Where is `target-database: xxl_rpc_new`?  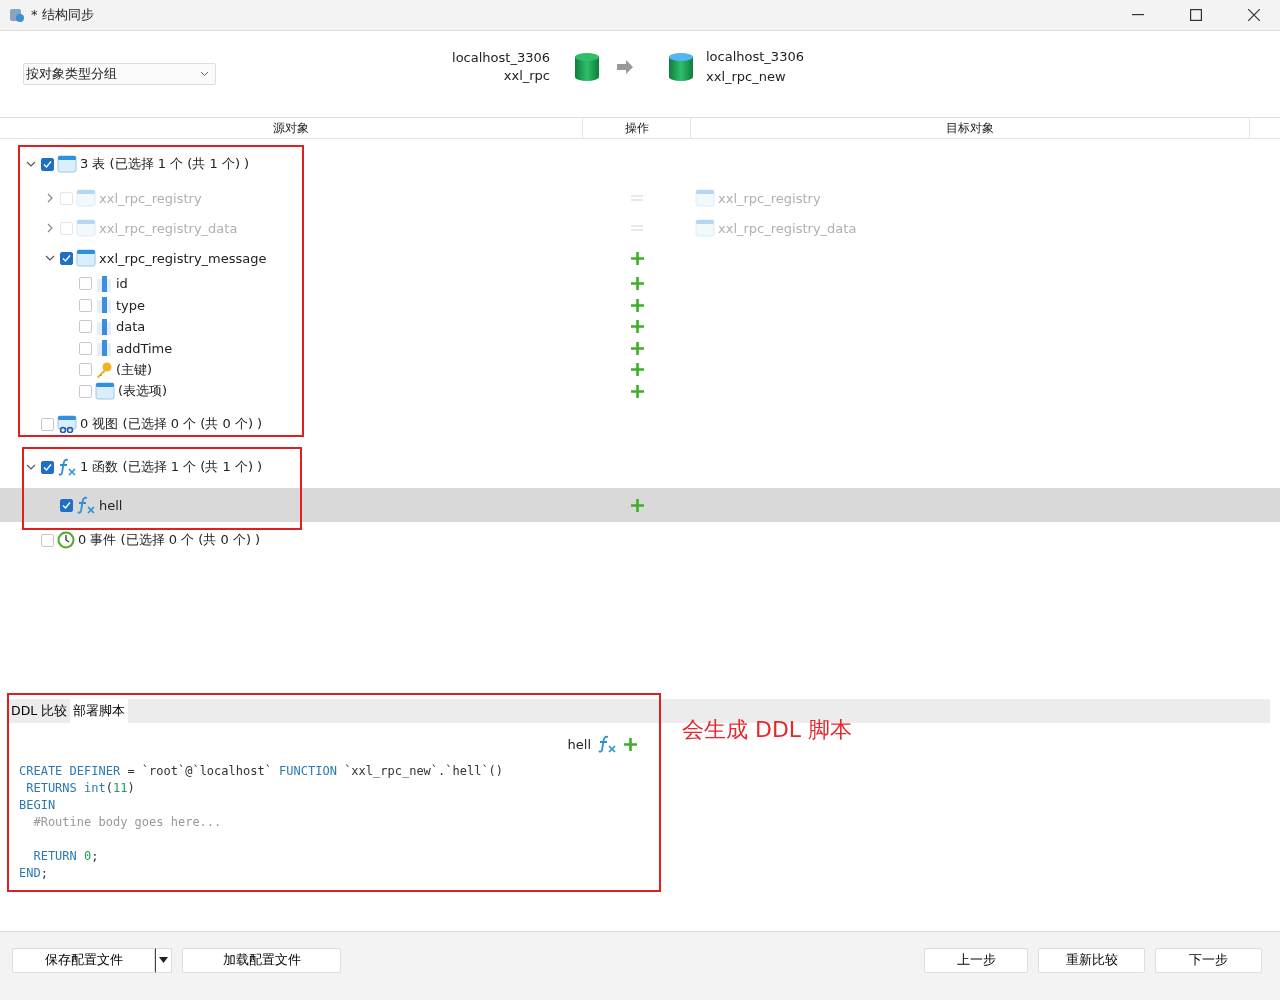 target-database: xxl_rpc_new is located at coordinates (746, 76).